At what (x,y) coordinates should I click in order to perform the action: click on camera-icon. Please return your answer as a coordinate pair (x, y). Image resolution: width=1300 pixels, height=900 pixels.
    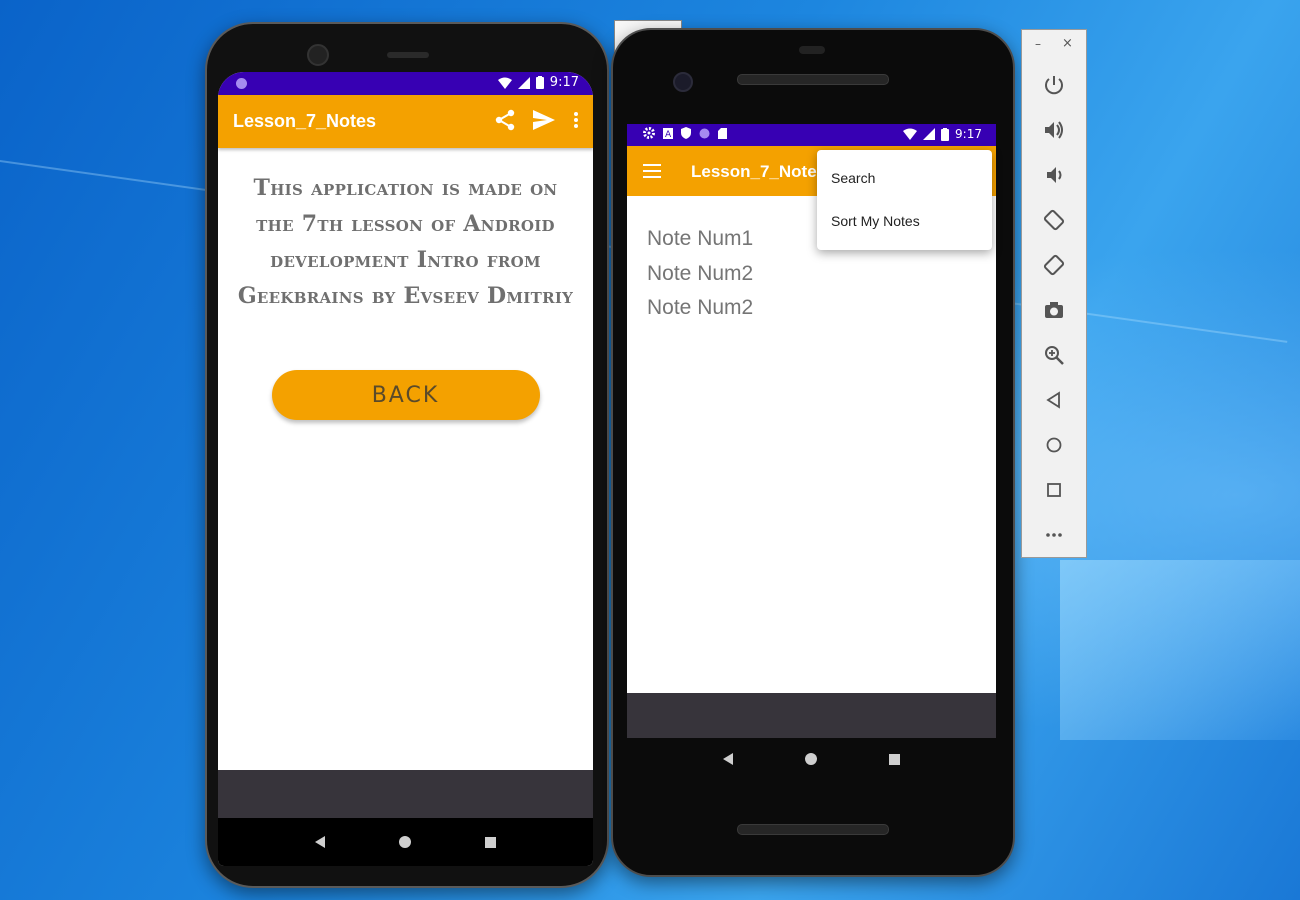
    Looking at the image, I should click on (1054, 309).